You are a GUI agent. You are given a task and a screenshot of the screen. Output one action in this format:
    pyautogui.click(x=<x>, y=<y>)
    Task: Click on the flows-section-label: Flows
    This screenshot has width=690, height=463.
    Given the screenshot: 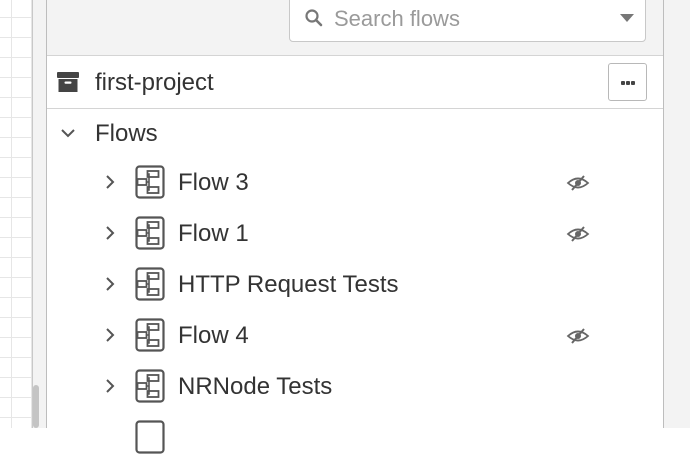 What is the action you would take?
    pyautogui.click(x=126, y=133)
    